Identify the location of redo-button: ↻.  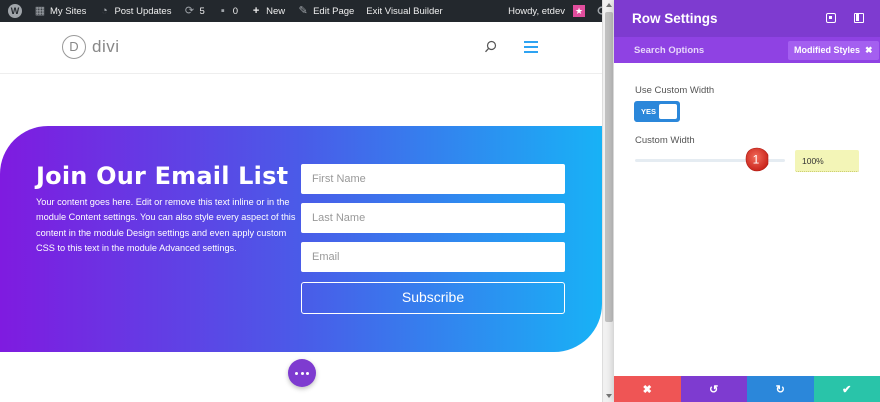
(780, 389).